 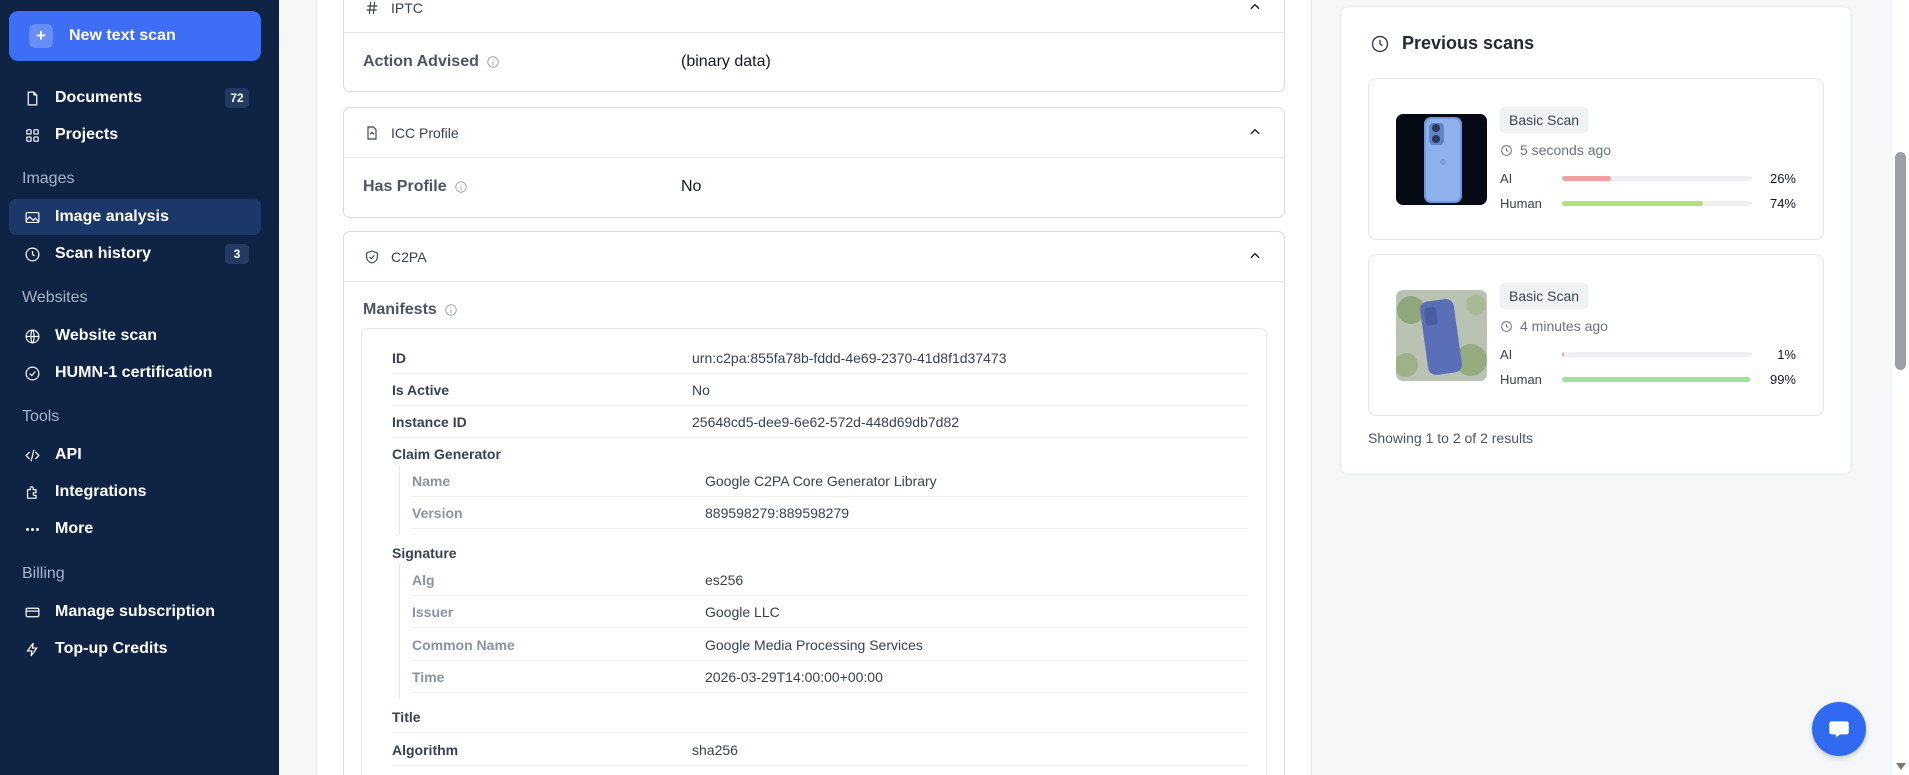 I want to click on sidebar-item-more: More, so click(x=135, y=529).